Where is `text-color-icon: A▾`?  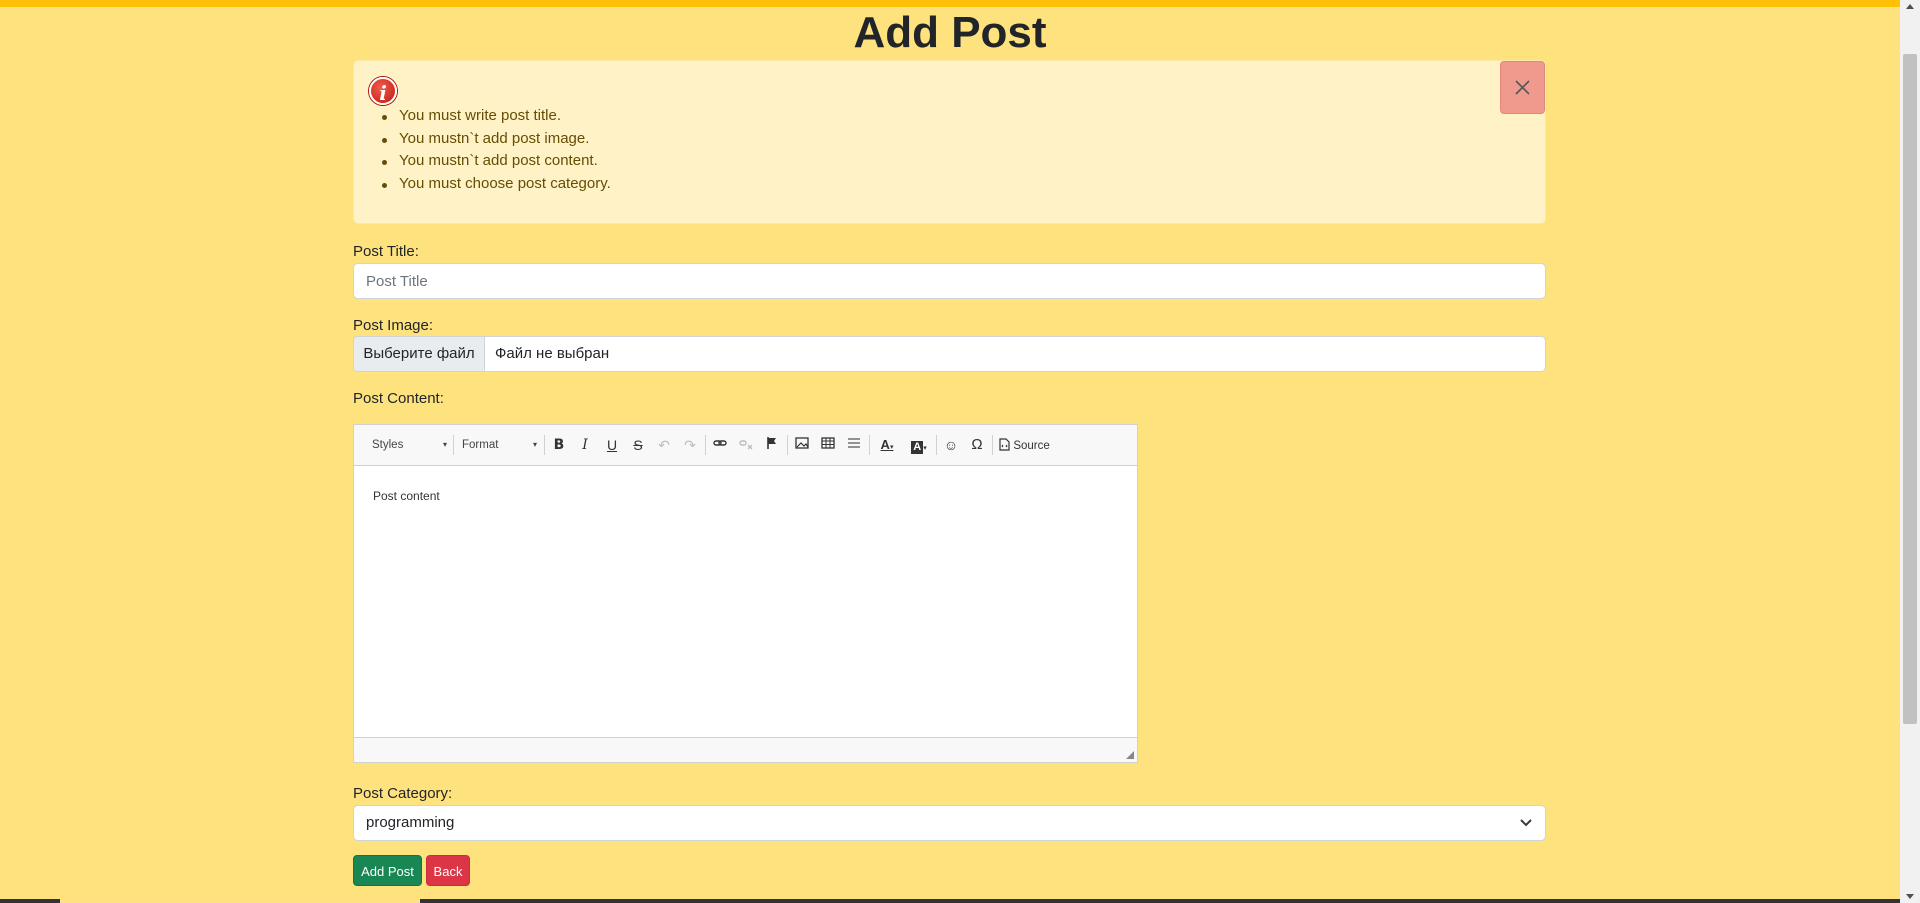 text-color-icon: A▾ is located at coordinates (887, 445).